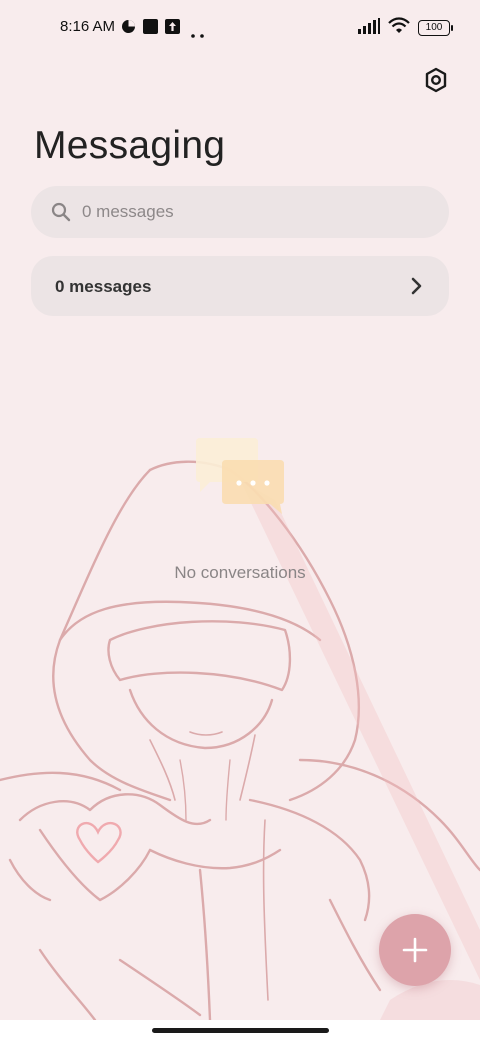 The image size is (480, 1040). Describe the element at coordinates (130, 145) in the screenshot. I see `page-title: Messaging` at that location.